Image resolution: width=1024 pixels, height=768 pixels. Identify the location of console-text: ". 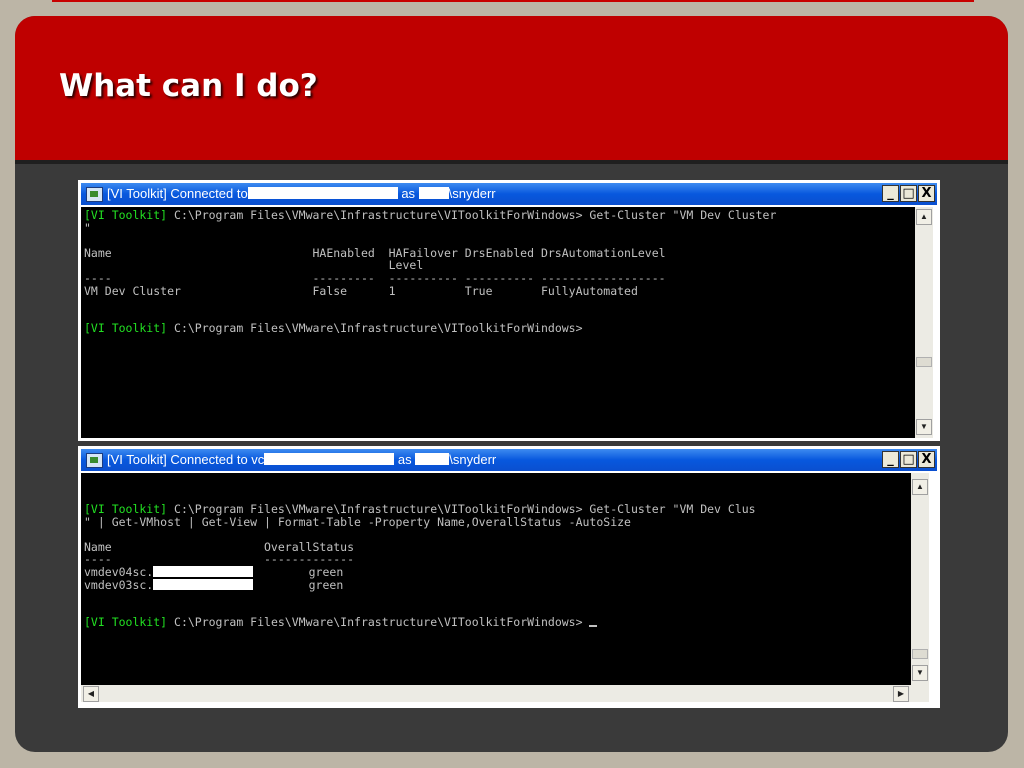
(87, 227).